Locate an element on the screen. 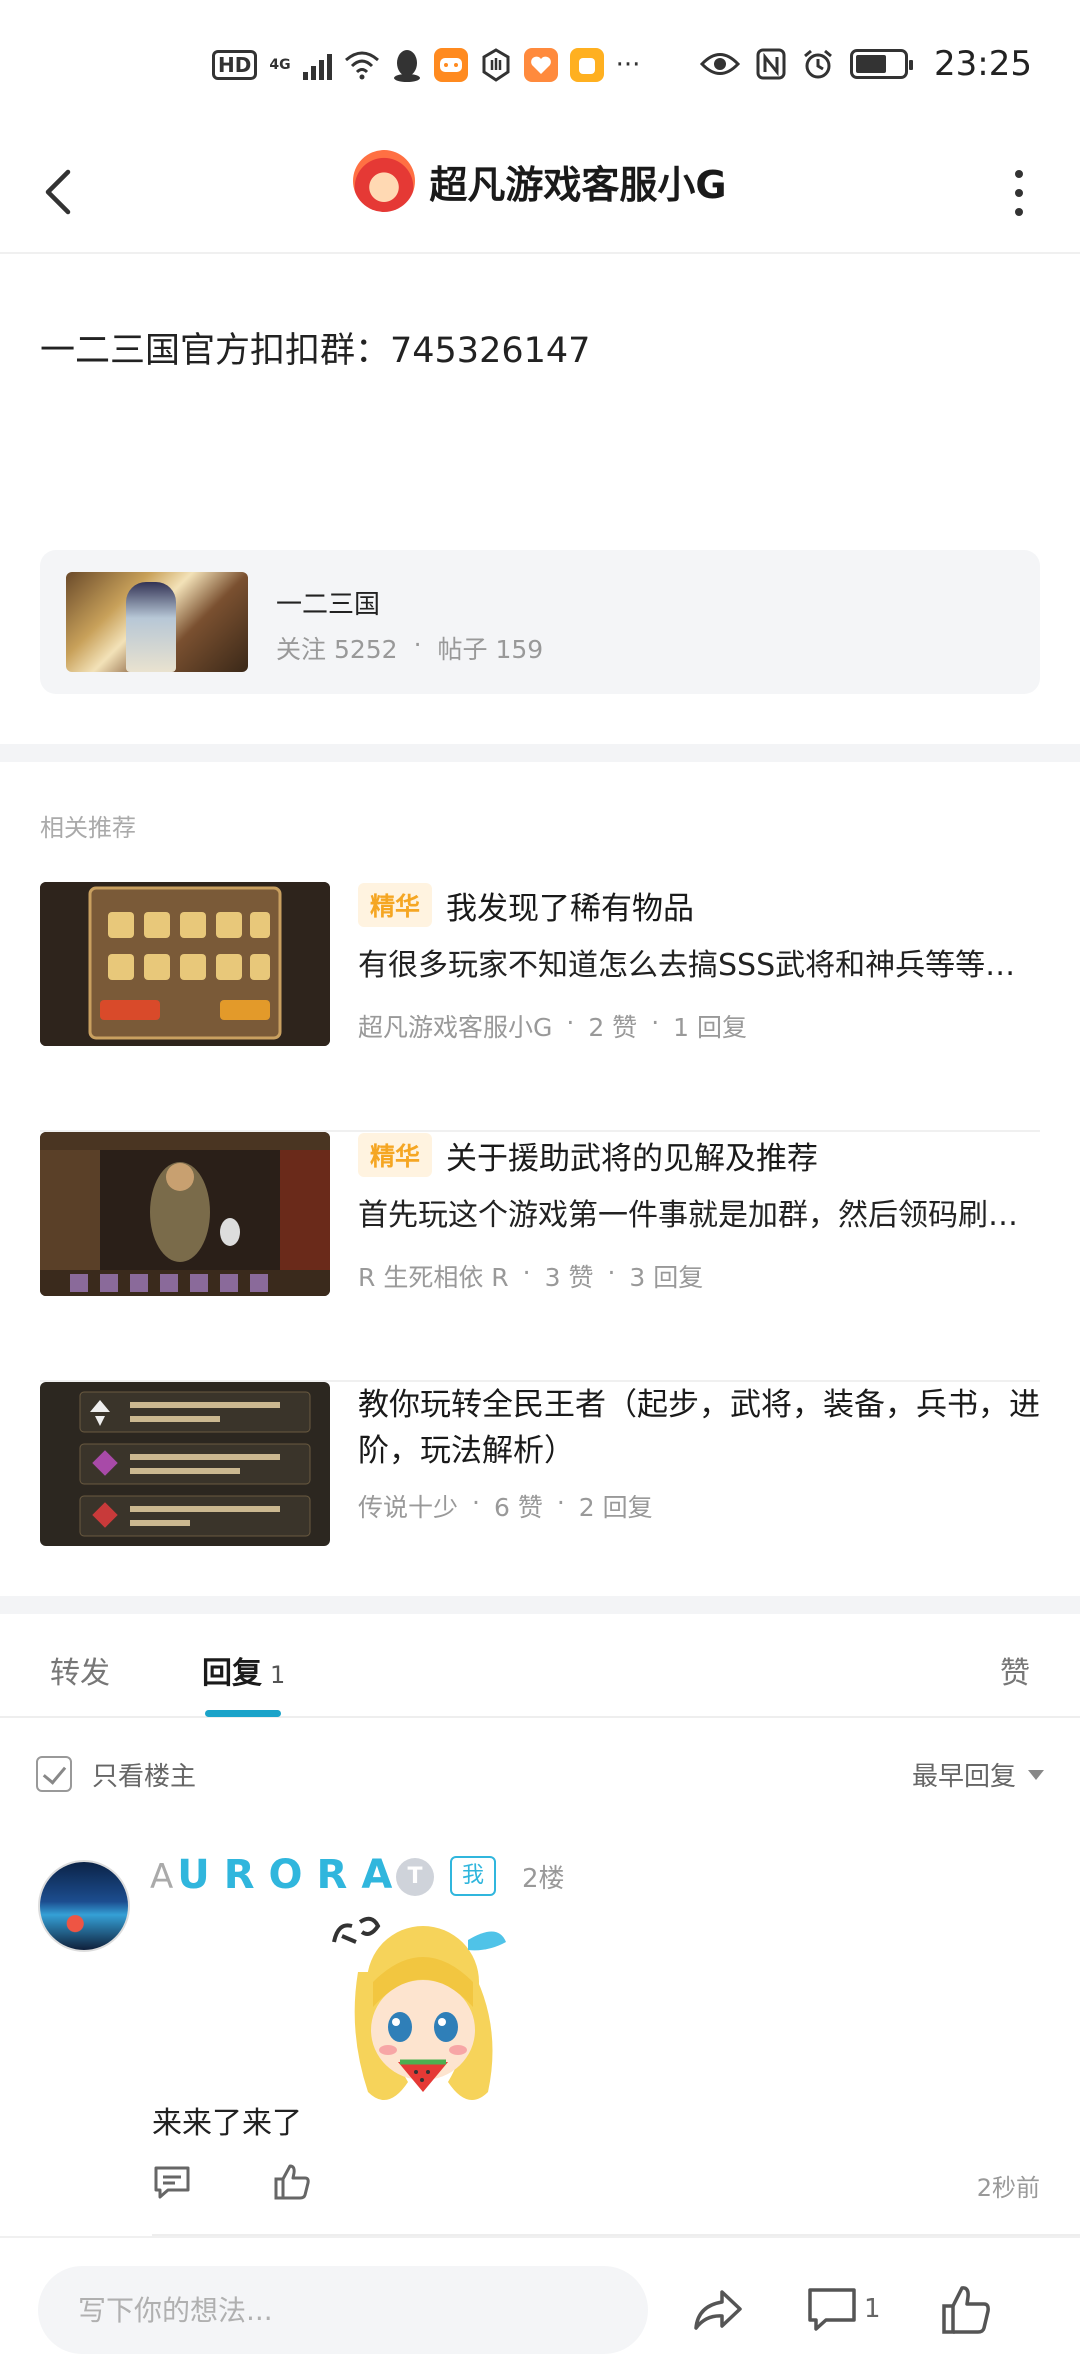 The width and height of the screenshot is (1080, 2376). comment-count: 1 is located at coordinates (872, 2309).